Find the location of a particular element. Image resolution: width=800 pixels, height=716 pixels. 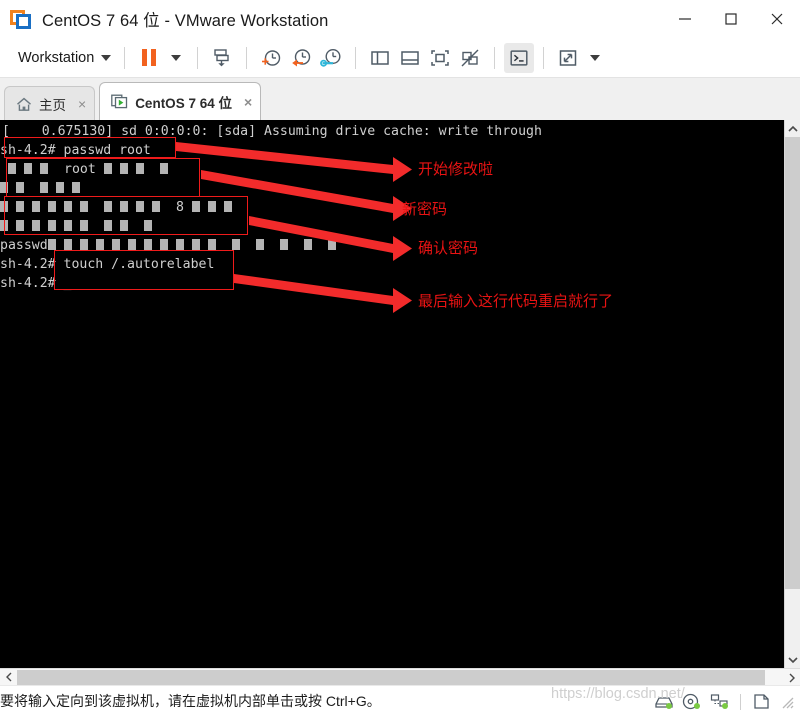

console-prompt-icon is located at coordinates (519, 57).